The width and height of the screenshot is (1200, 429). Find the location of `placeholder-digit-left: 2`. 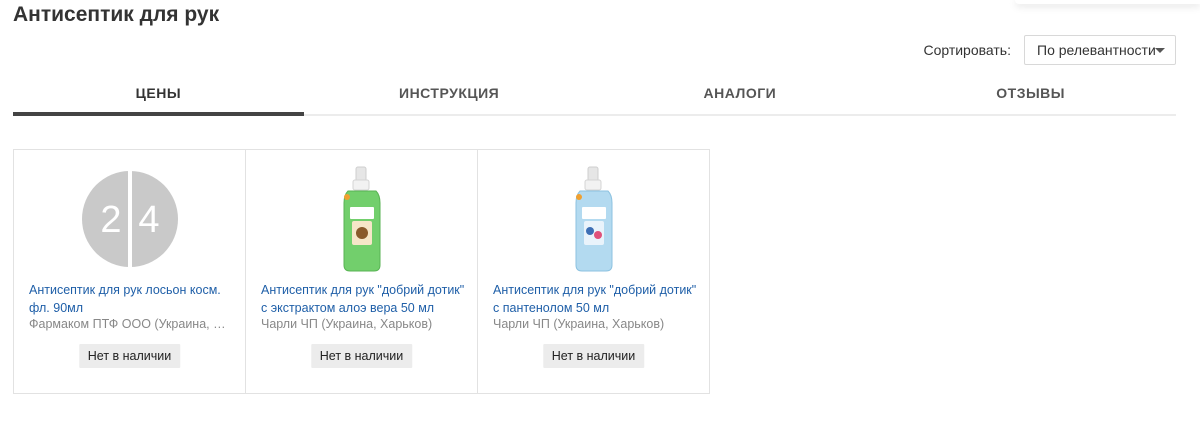

placeholder-digit-left: 2 is located at coordinates (110, 220).